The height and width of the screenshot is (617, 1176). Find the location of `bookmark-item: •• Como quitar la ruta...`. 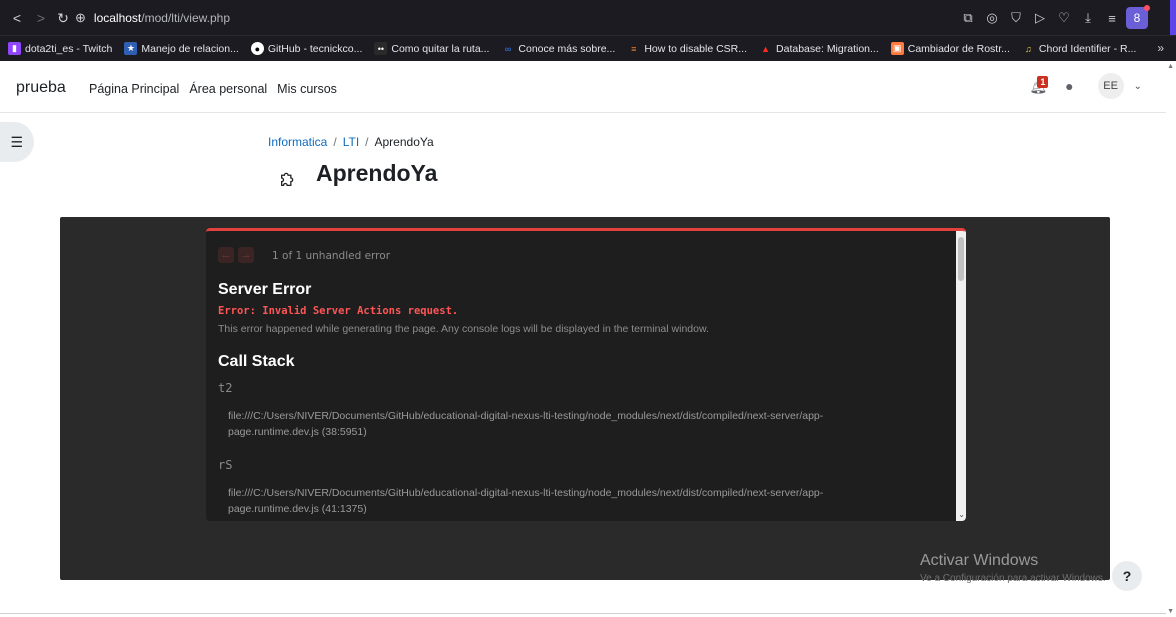

bookmark-item: •• Como quitar la ruta... is located at coordinates (431, 48).